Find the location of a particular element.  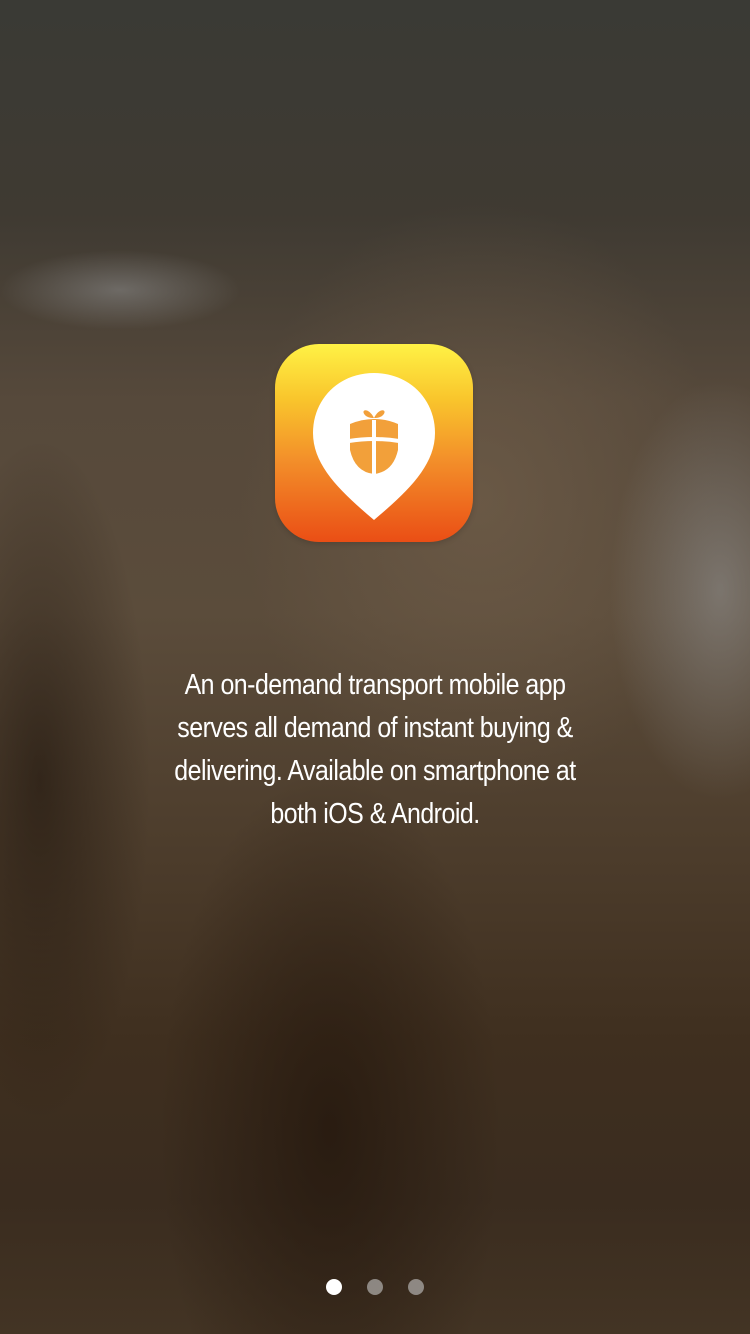

page-indicator is located at coordinates (375, 1287).